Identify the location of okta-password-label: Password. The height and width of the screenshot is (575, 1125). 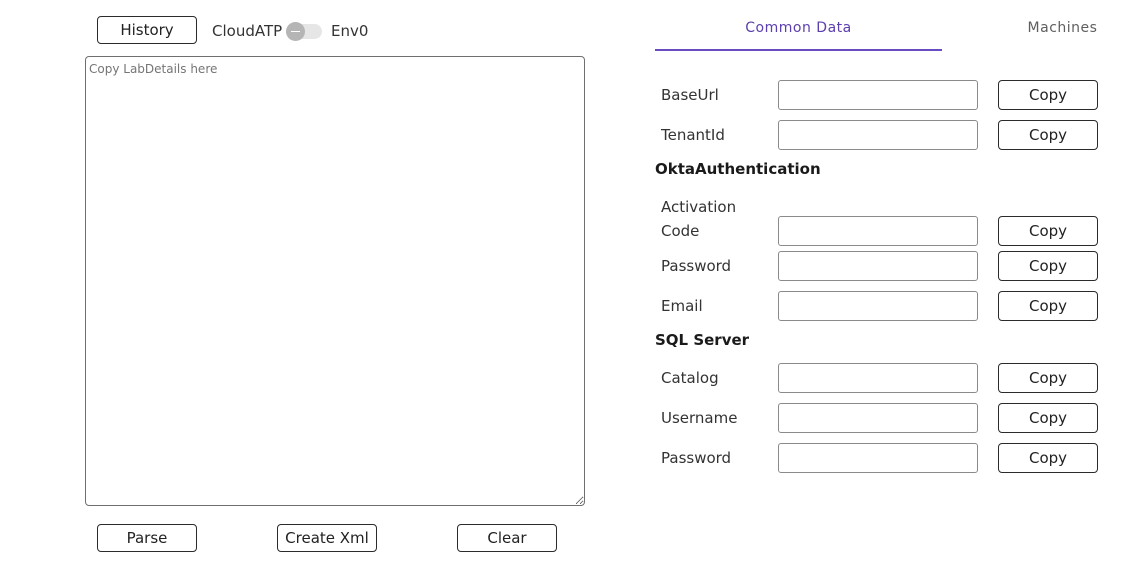
(696, 266).